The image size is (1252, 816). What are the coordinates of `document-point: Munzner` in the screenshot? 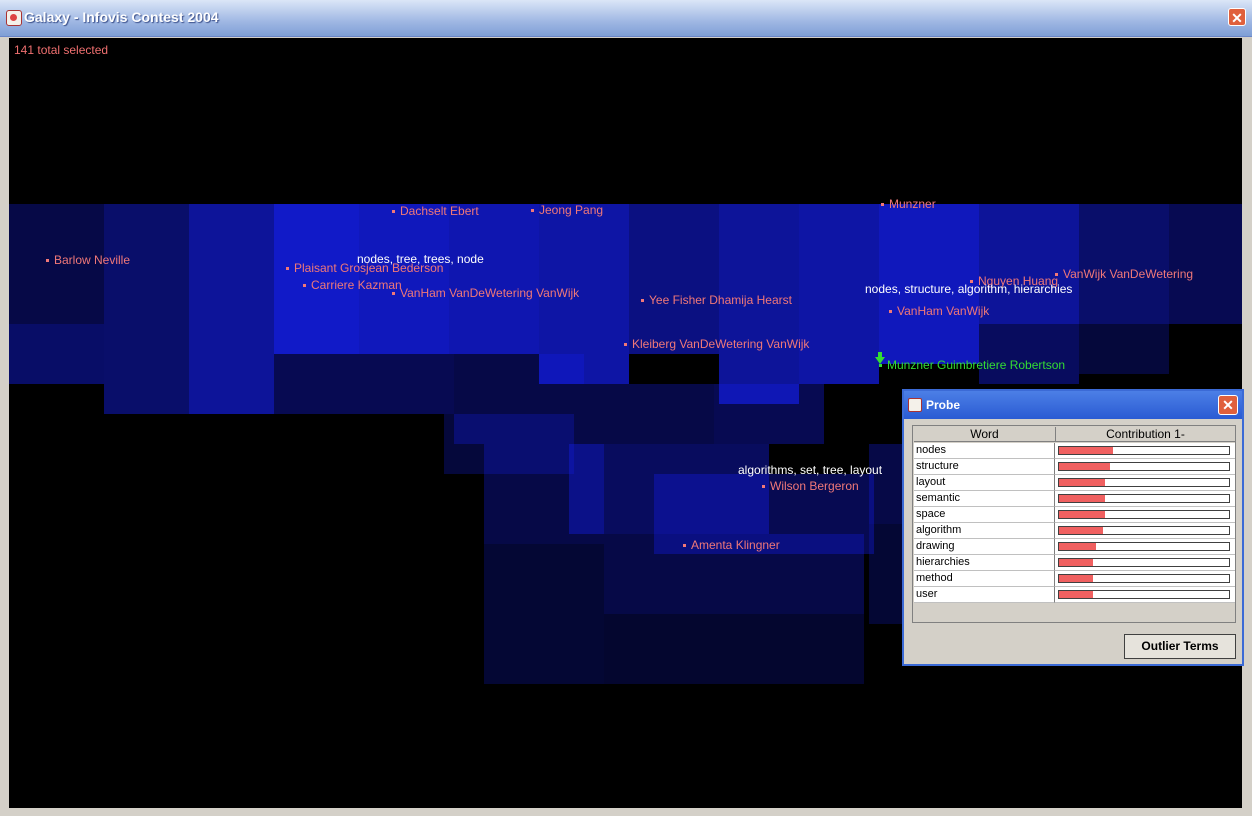 It's located at (908, 204).